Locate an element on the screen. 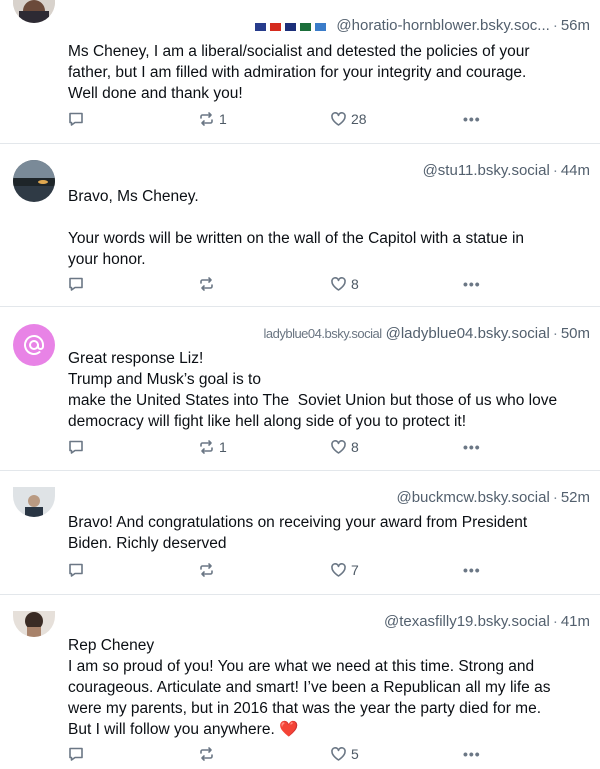  like-button: 5 is located at coordinates (344, 754).